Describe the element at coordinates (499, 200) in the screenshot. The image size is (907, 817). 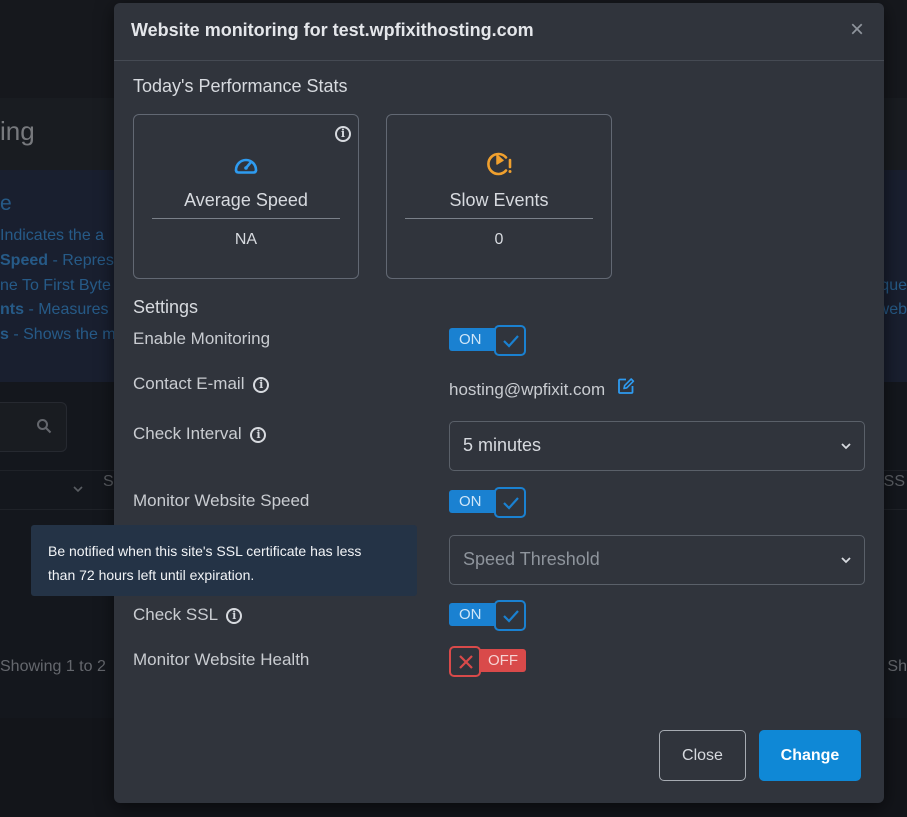
I see `stat-label: Slow Events` at that location.